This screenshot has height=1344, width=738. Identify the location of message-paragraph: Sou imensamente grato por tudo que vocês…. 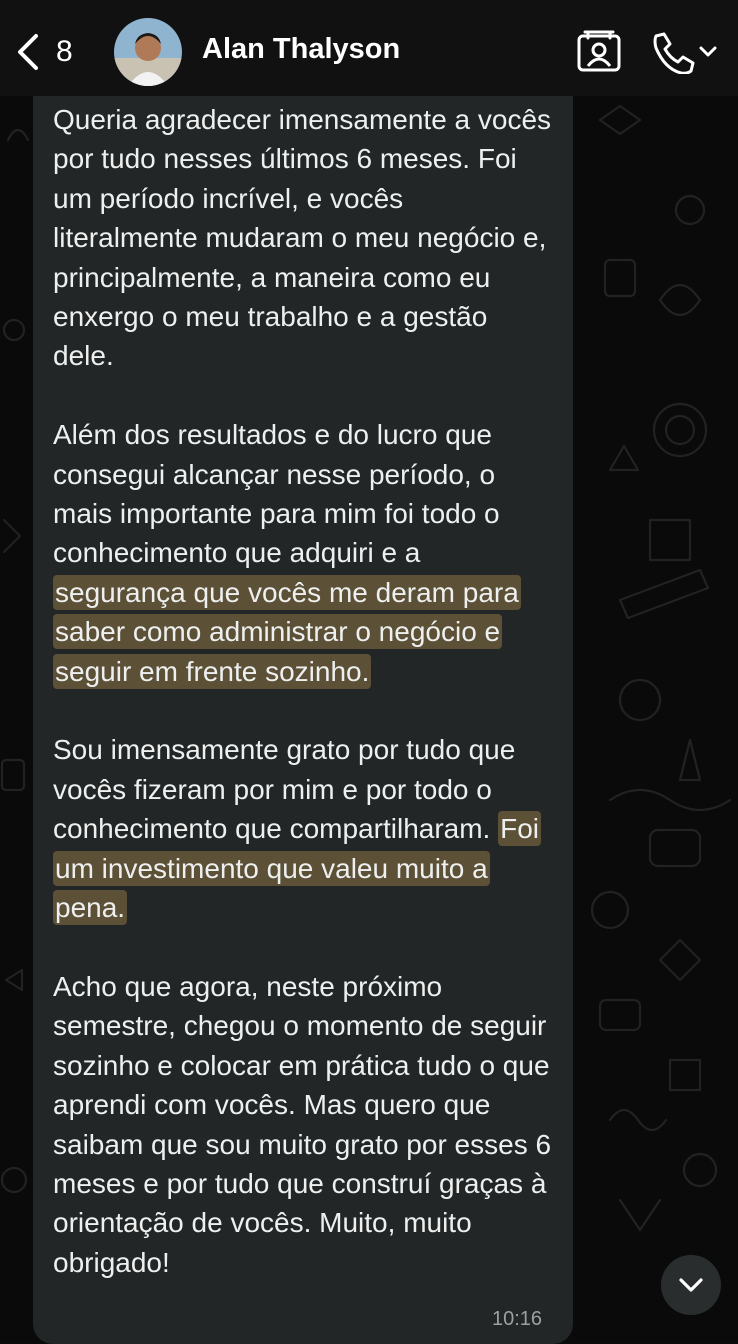
(303, 828).